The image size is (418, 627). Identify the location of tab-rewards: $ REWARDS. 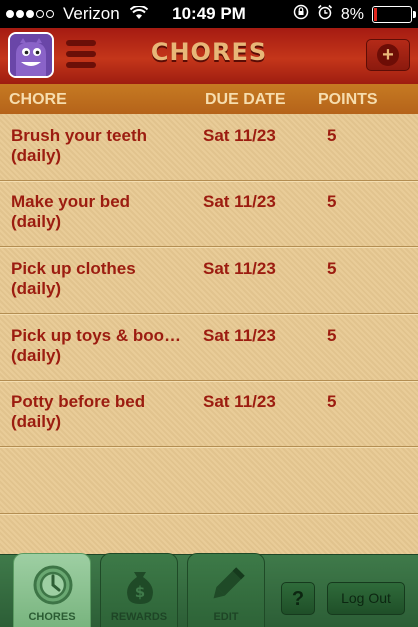
(139, 590).